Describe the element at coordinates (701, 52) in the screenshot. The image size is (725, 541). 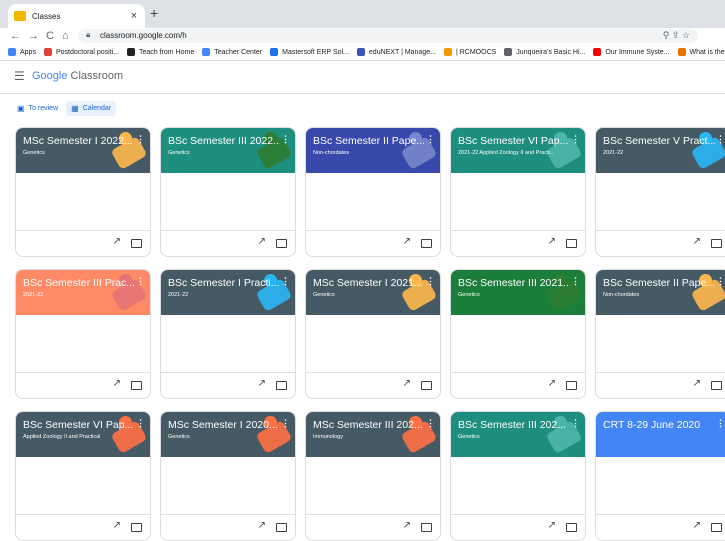
I see `bookmark-item: What is the com` at that location.